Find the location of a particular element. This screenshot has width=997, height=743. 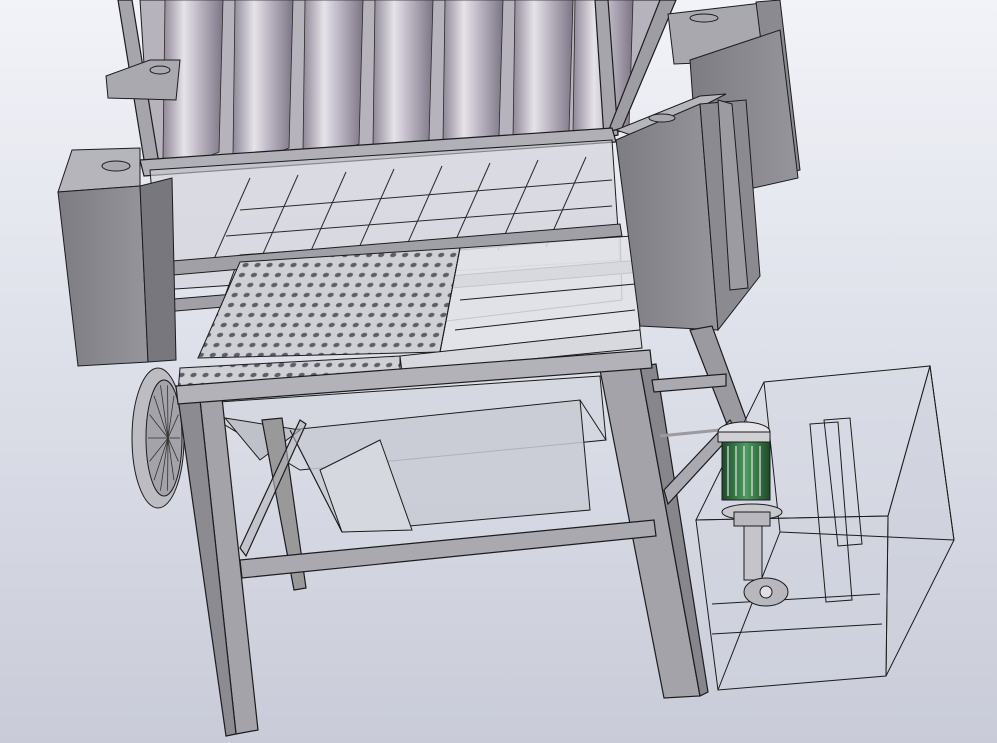

rear-left-box is located at coordinates (143, 80).